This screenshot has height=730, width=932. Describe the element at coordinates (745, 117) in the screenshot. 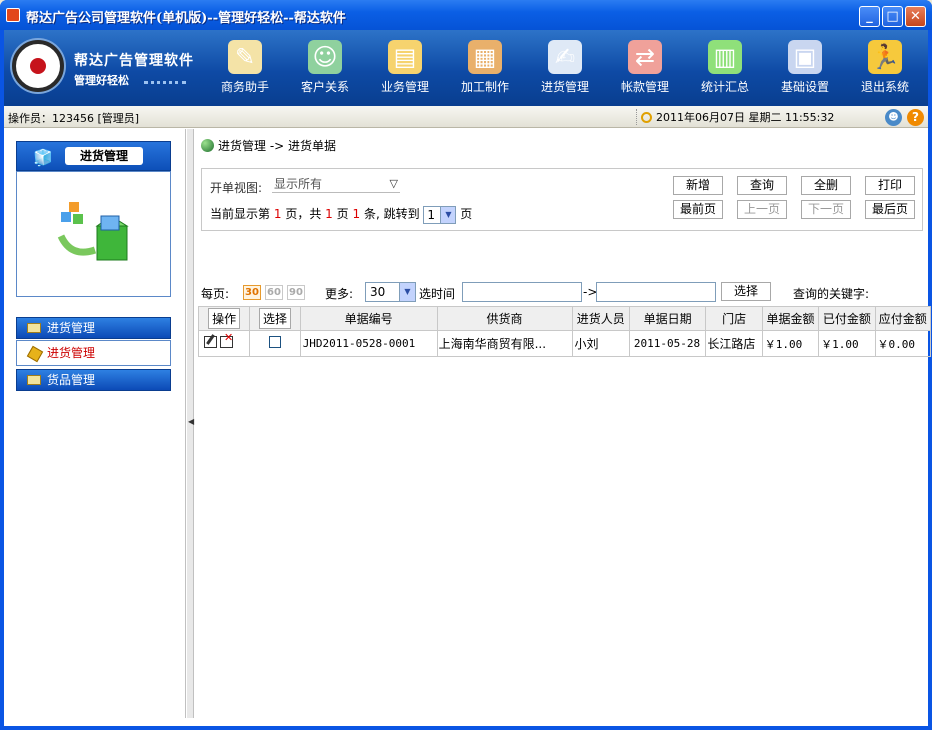

I see `datetime-text: 2011年06月07日 星期二 11:55:32` at that location.